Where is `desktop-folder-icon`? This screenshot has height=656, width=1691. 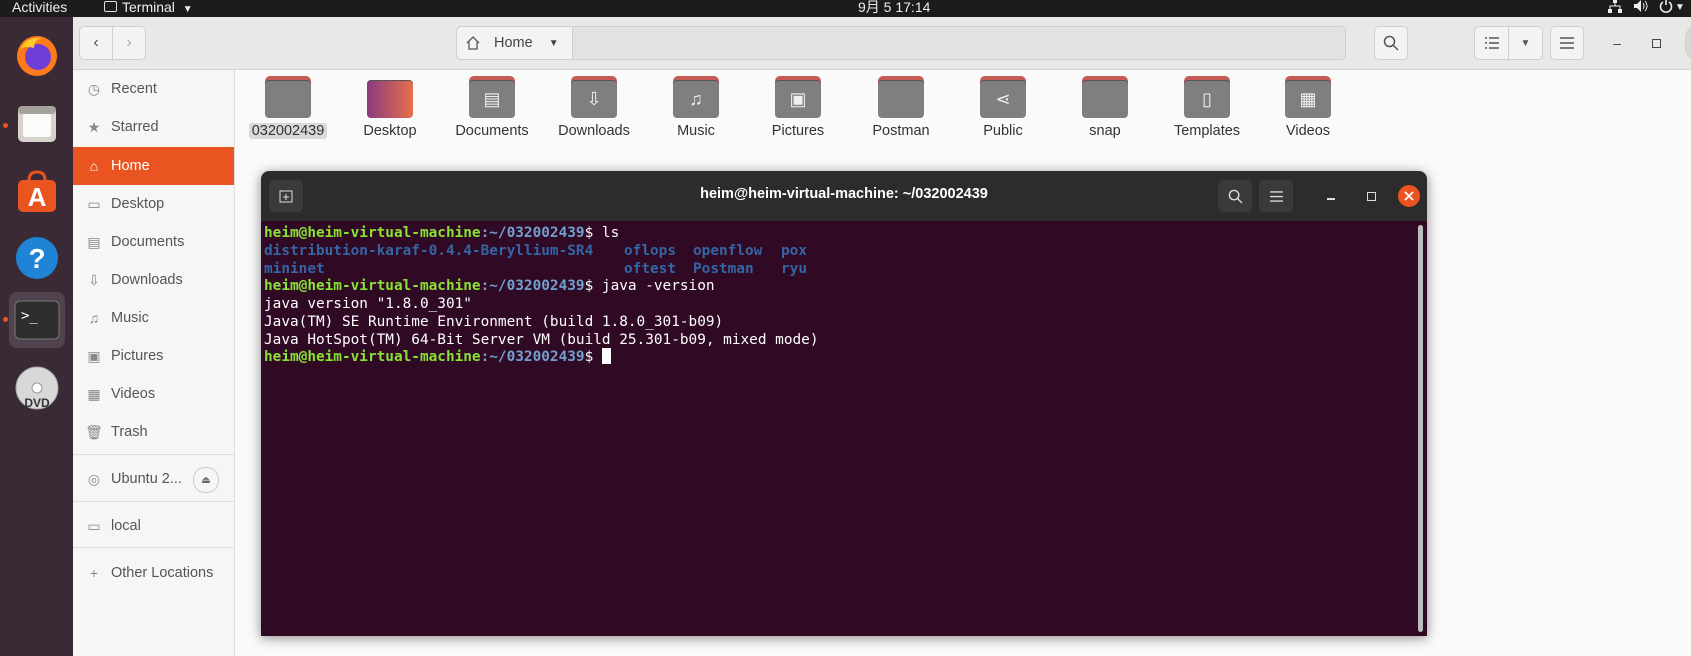 desktop-folder-icon is located at coordinates (390, 97).